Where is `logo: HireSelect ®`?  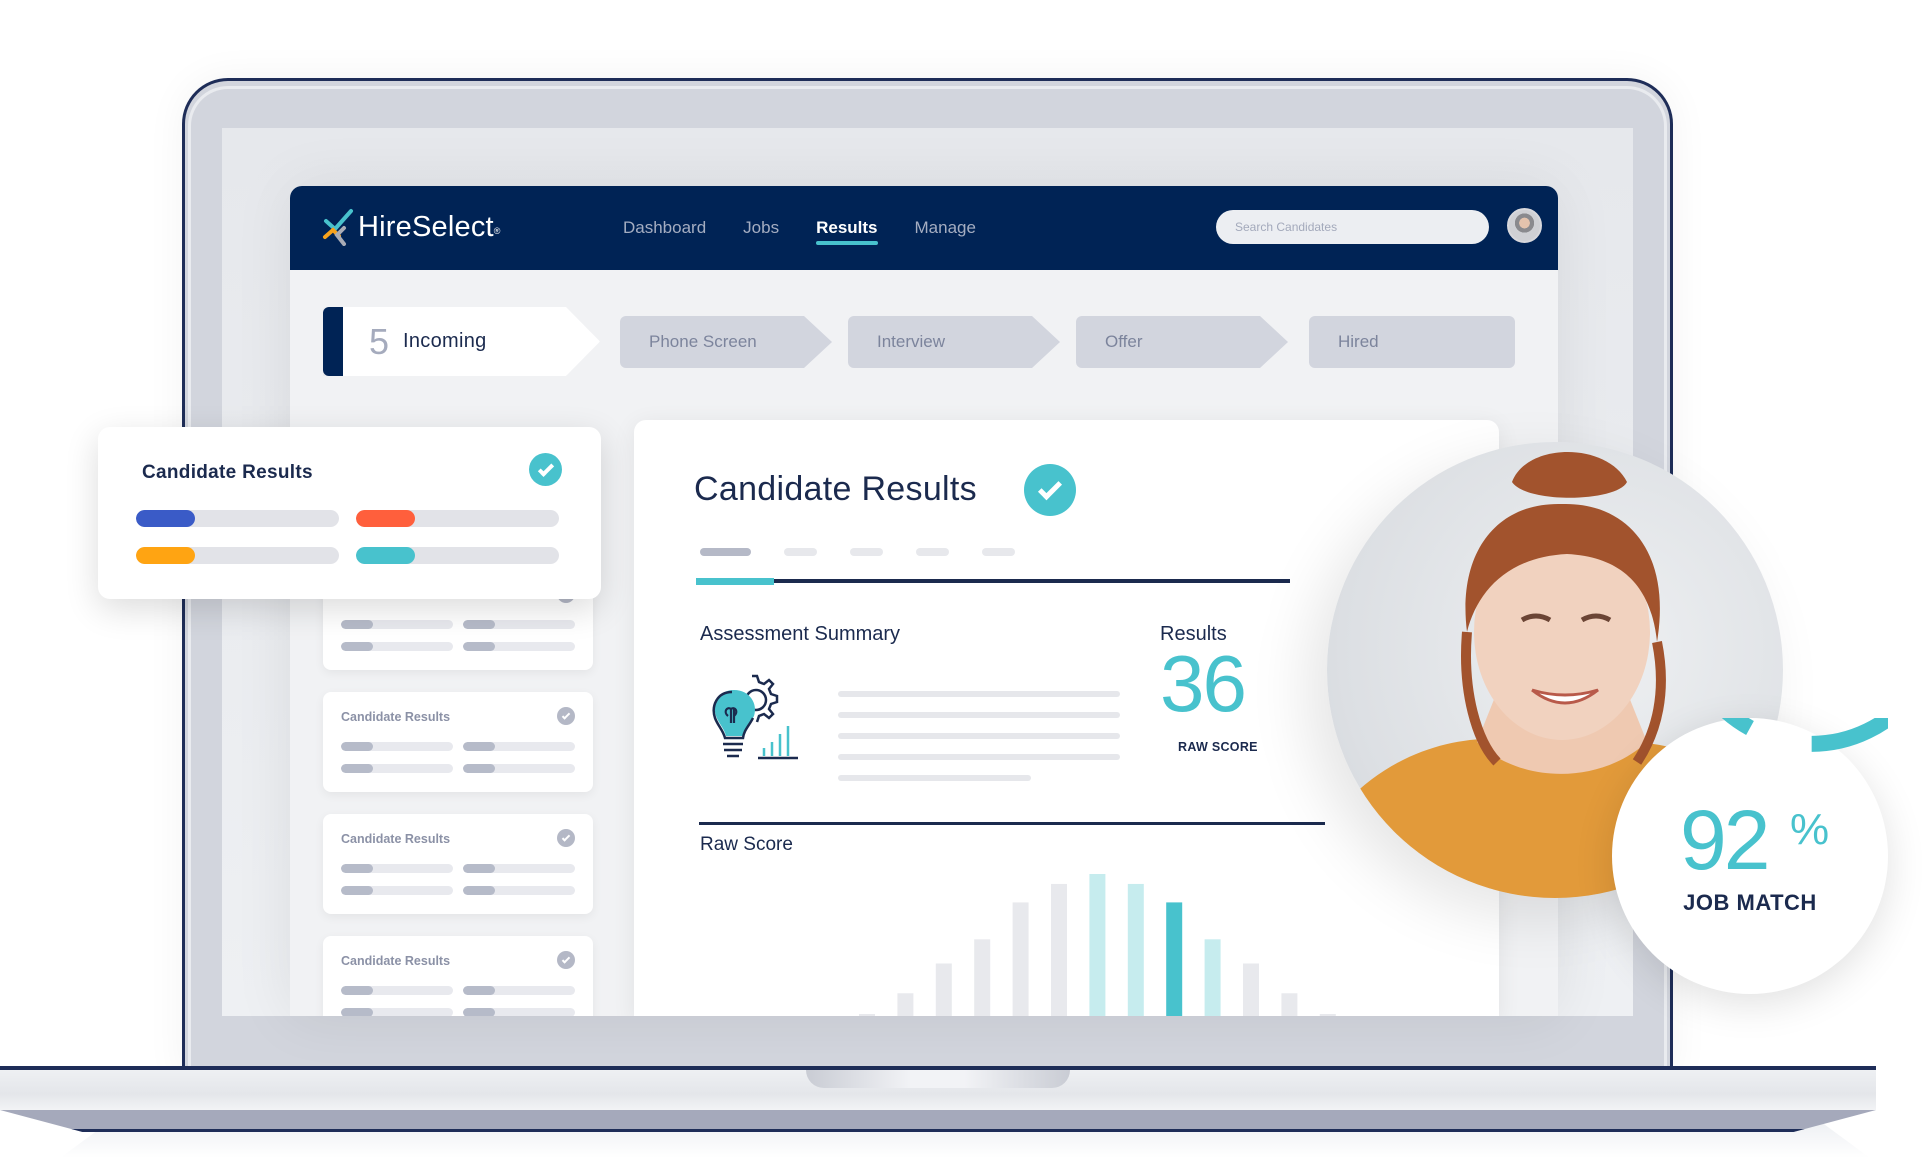 logo: HireSelect ® is located at coordinates (411, 227).